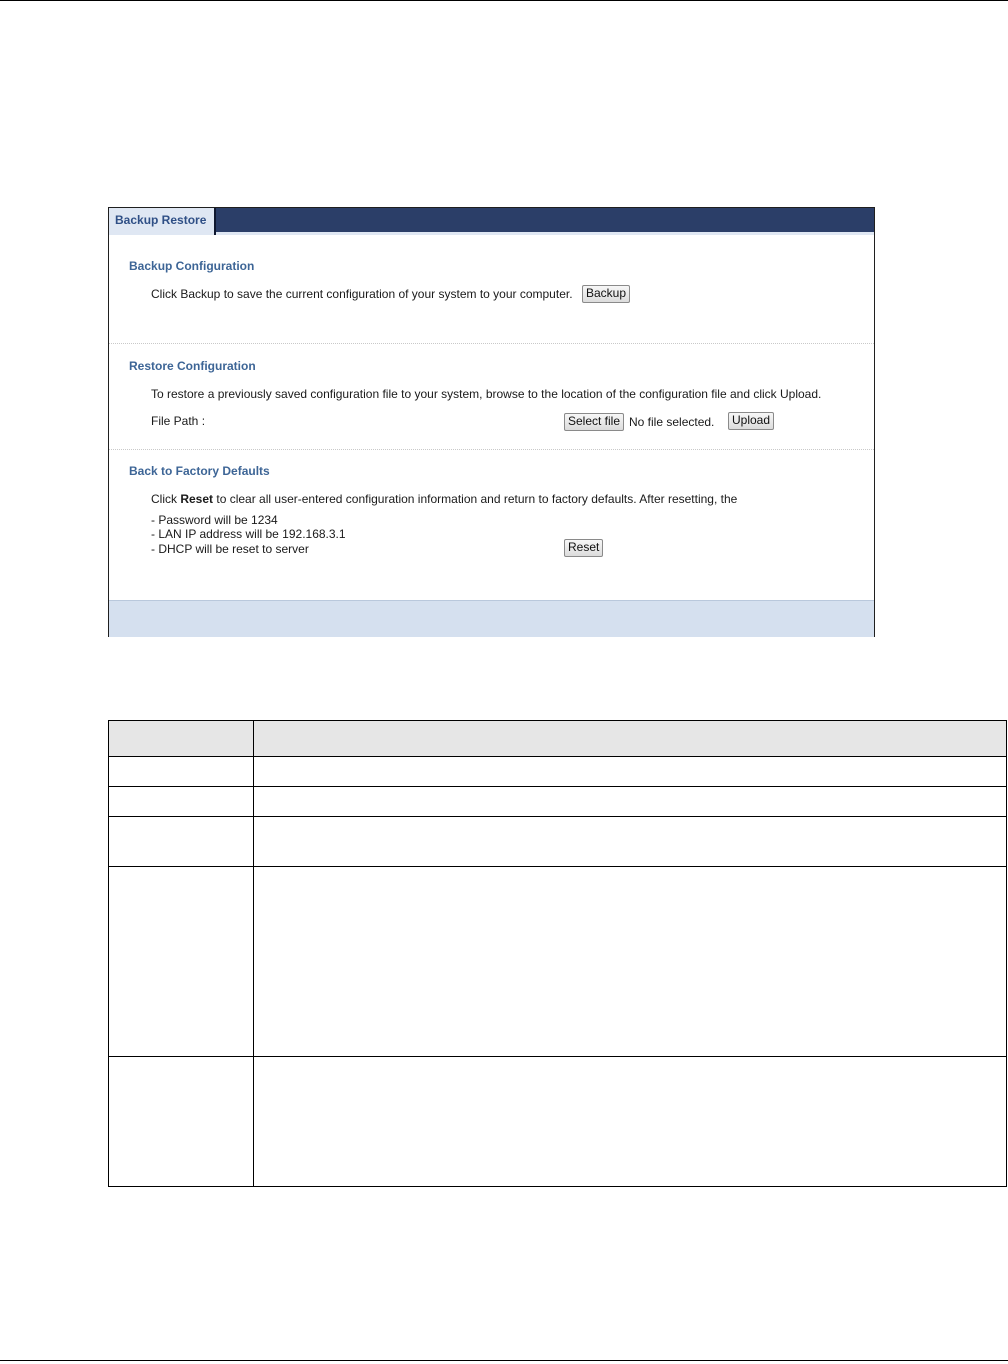 The height and width of the screenshot is (1364, 1008). I want to click on upload-button: Upload, so click(751, 421).